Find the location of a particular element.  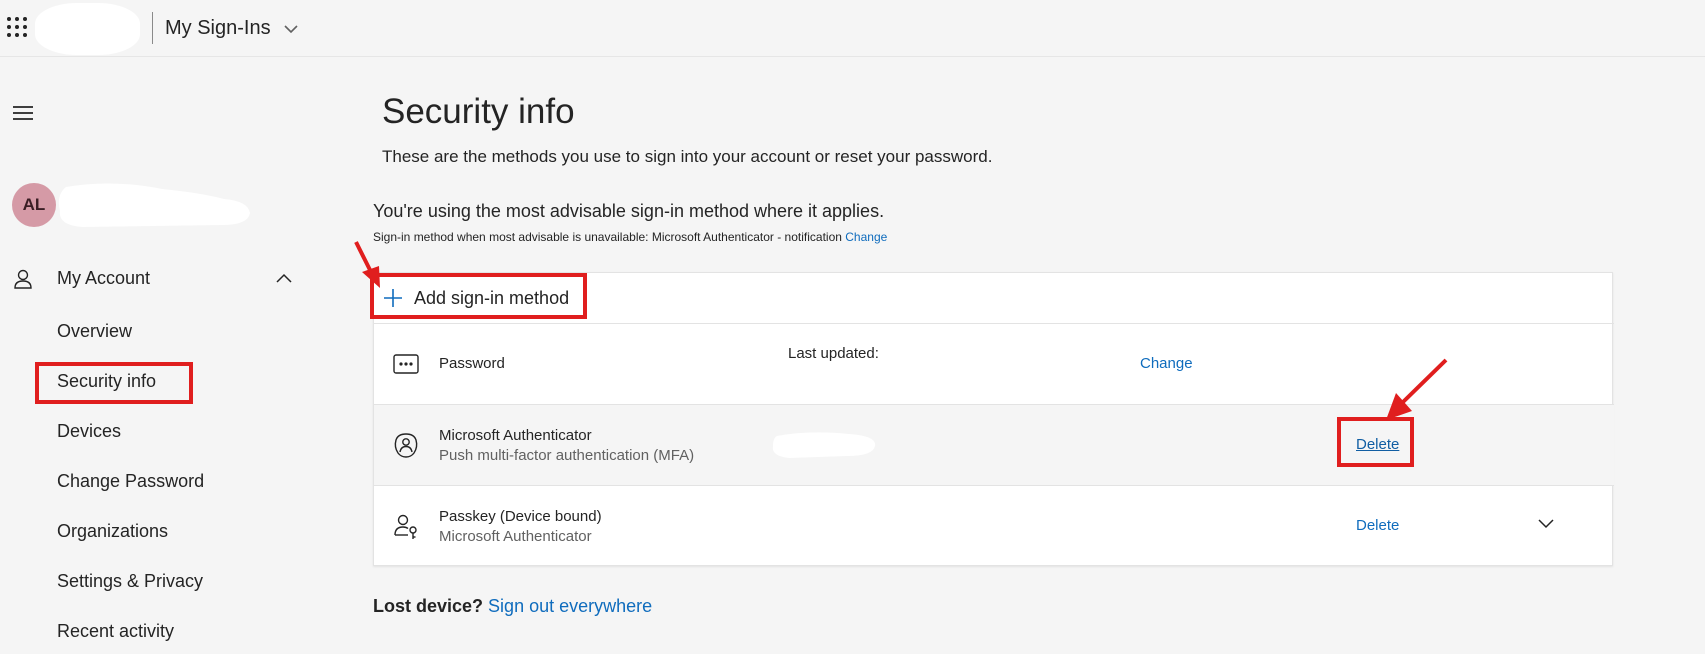

lost-device-label: Lost device? is located at coordinates (428, 606).